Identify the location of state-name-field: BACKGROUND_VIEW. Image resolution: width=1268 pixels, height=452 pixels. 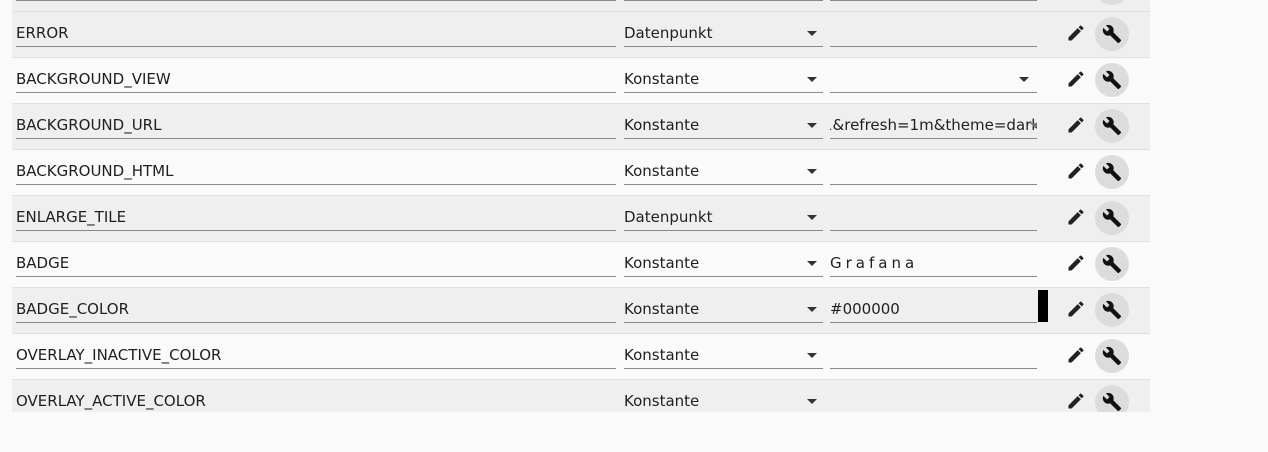
(316, 80).